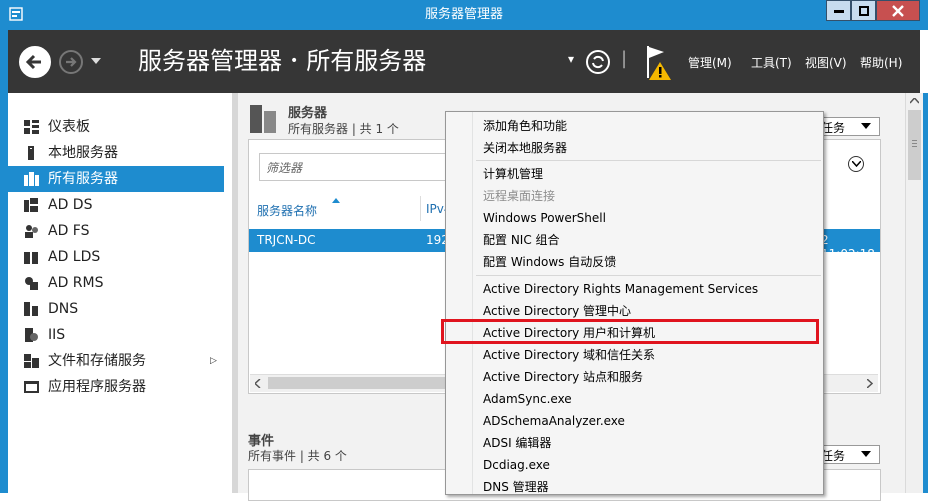 The image size is (928, 501). Describe the element at coordinates (116, 257) in the screenshot. I see `sidebar-item-ad-lds: AD LDS` at that location.